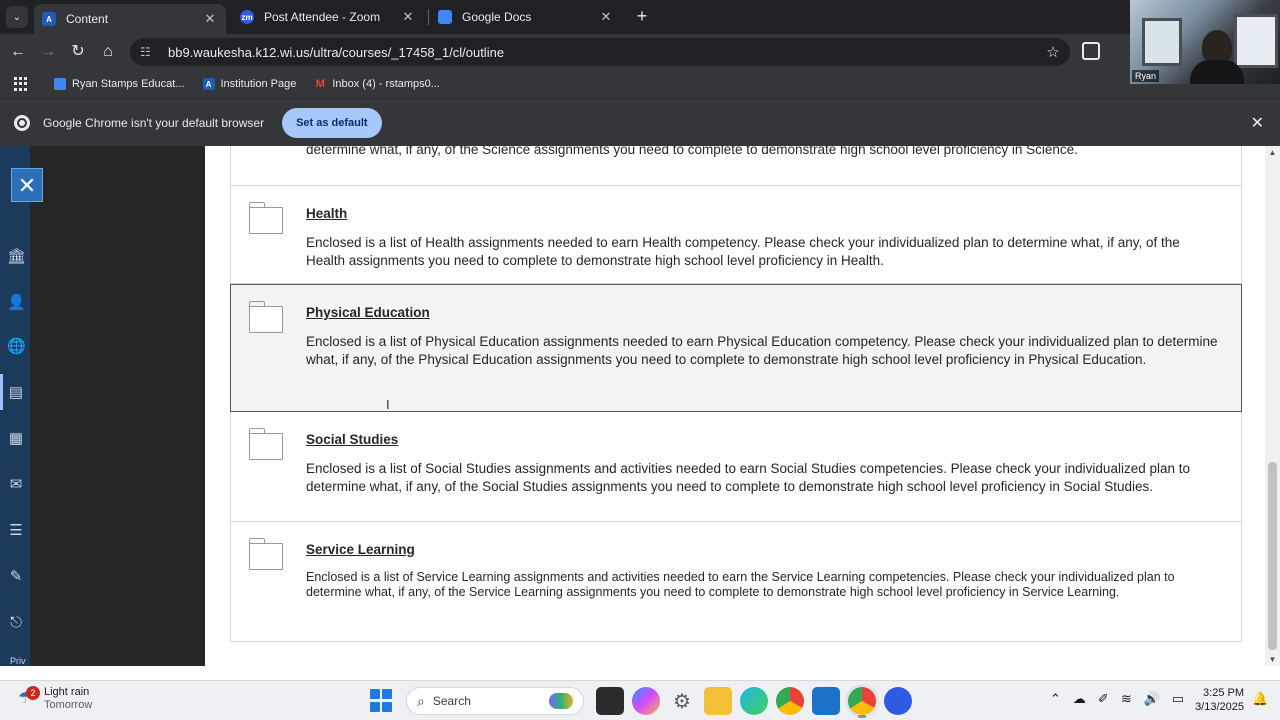 The width and height of the screenshot is (1280, 720). Describe the element at coordinates (49, 19) in the screenshot. I see `blackboard-favicon-icon: A` at that location.